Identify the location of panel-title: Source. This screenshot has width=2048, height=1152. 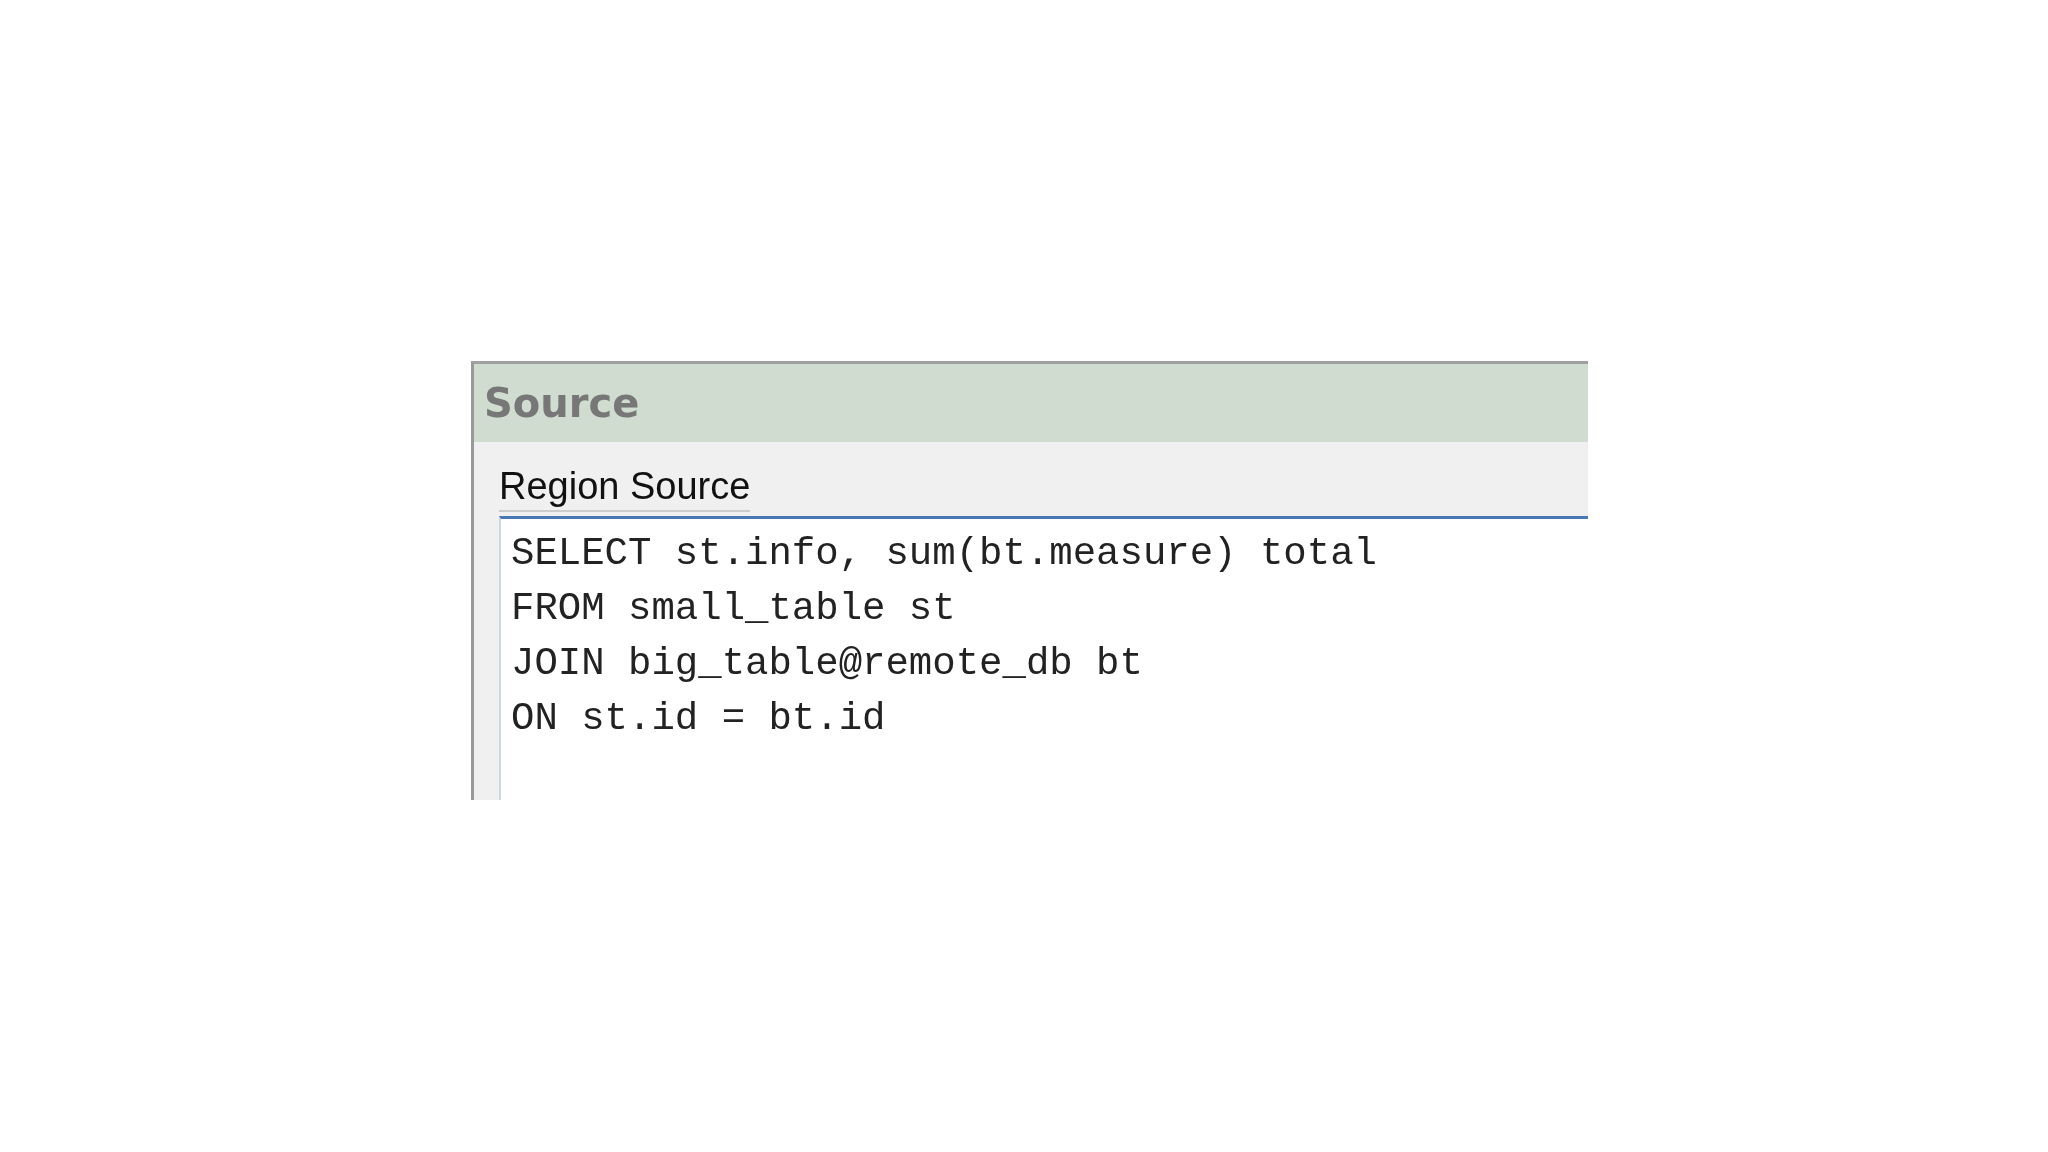
(562, 403).